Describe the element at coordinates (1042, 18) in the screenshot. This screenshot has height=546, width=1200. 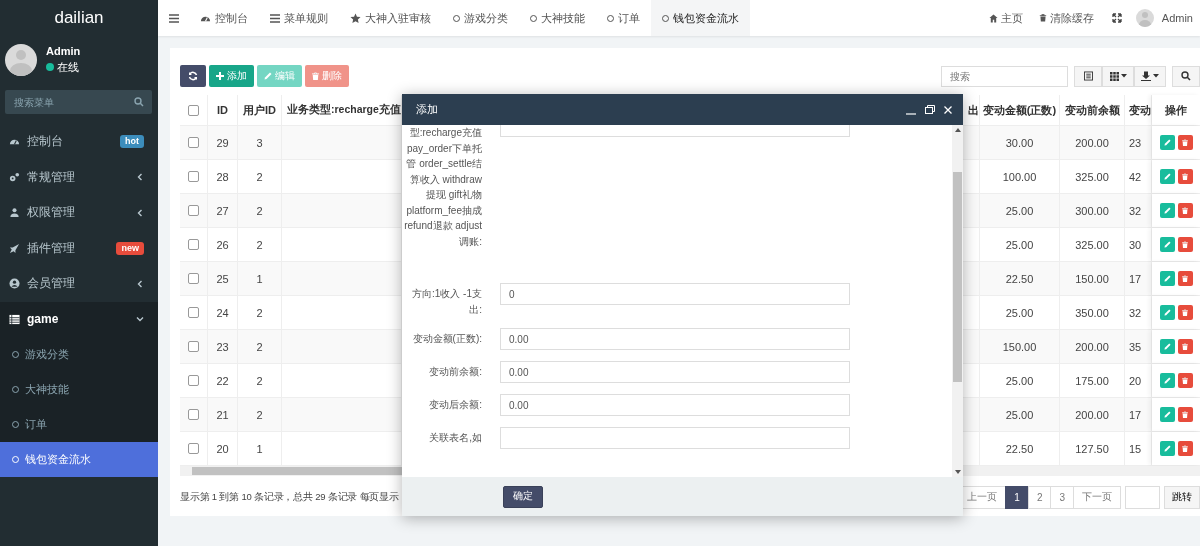
I see `trash-icon` at that location.